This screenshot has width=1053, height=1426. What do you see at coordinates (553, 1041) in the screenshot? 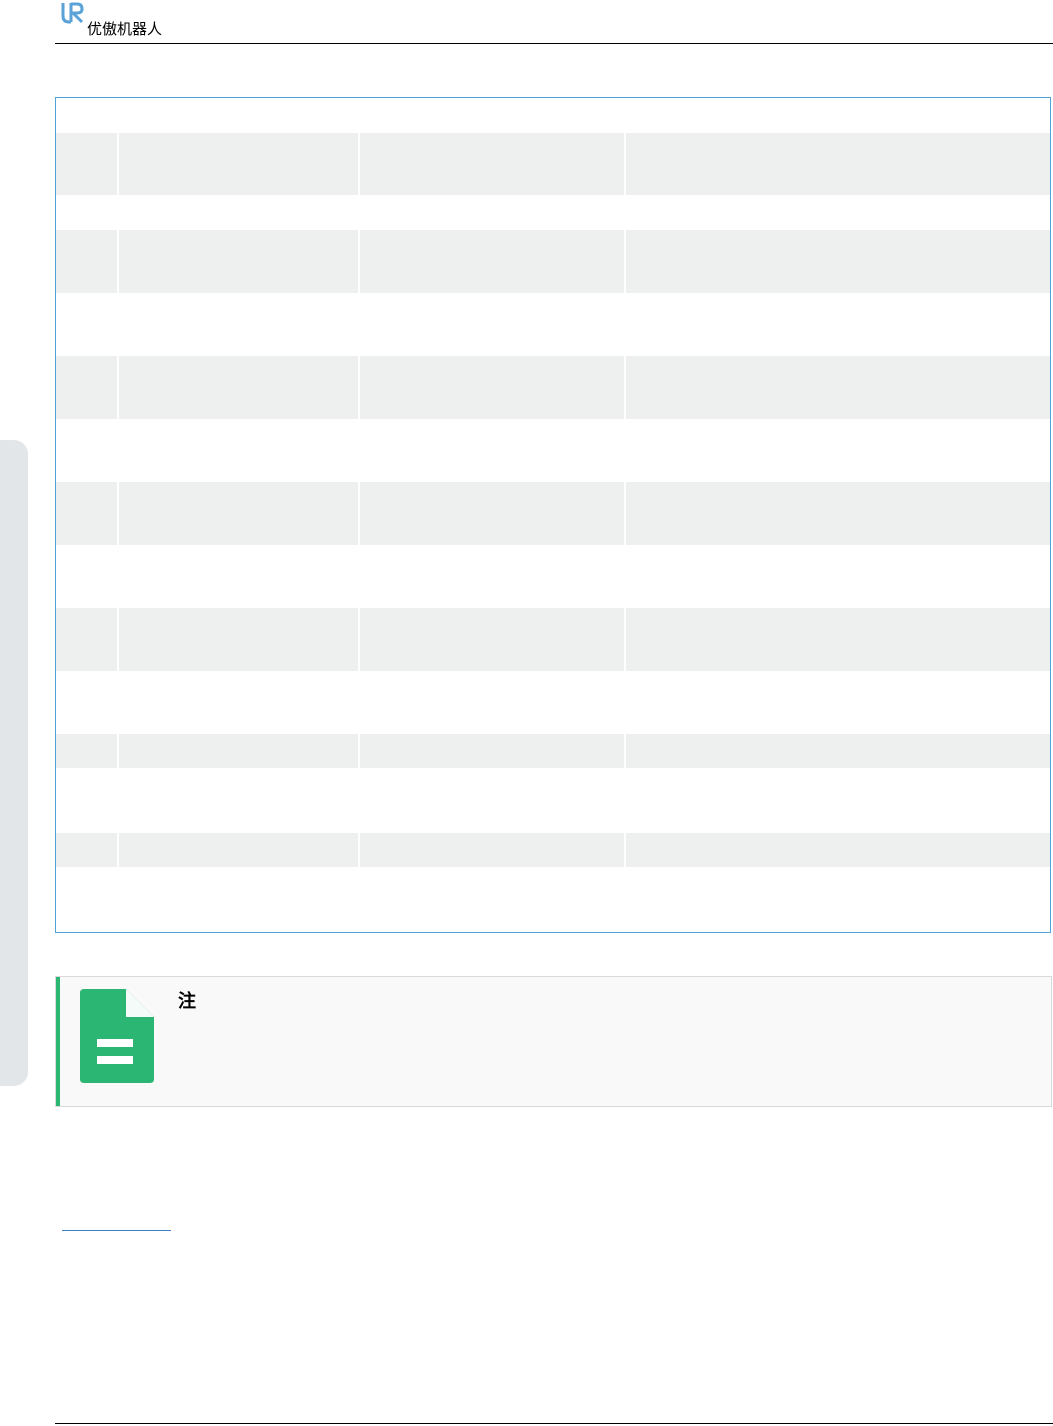
I see `note-box: 注` at bounding box center [553, 1041].